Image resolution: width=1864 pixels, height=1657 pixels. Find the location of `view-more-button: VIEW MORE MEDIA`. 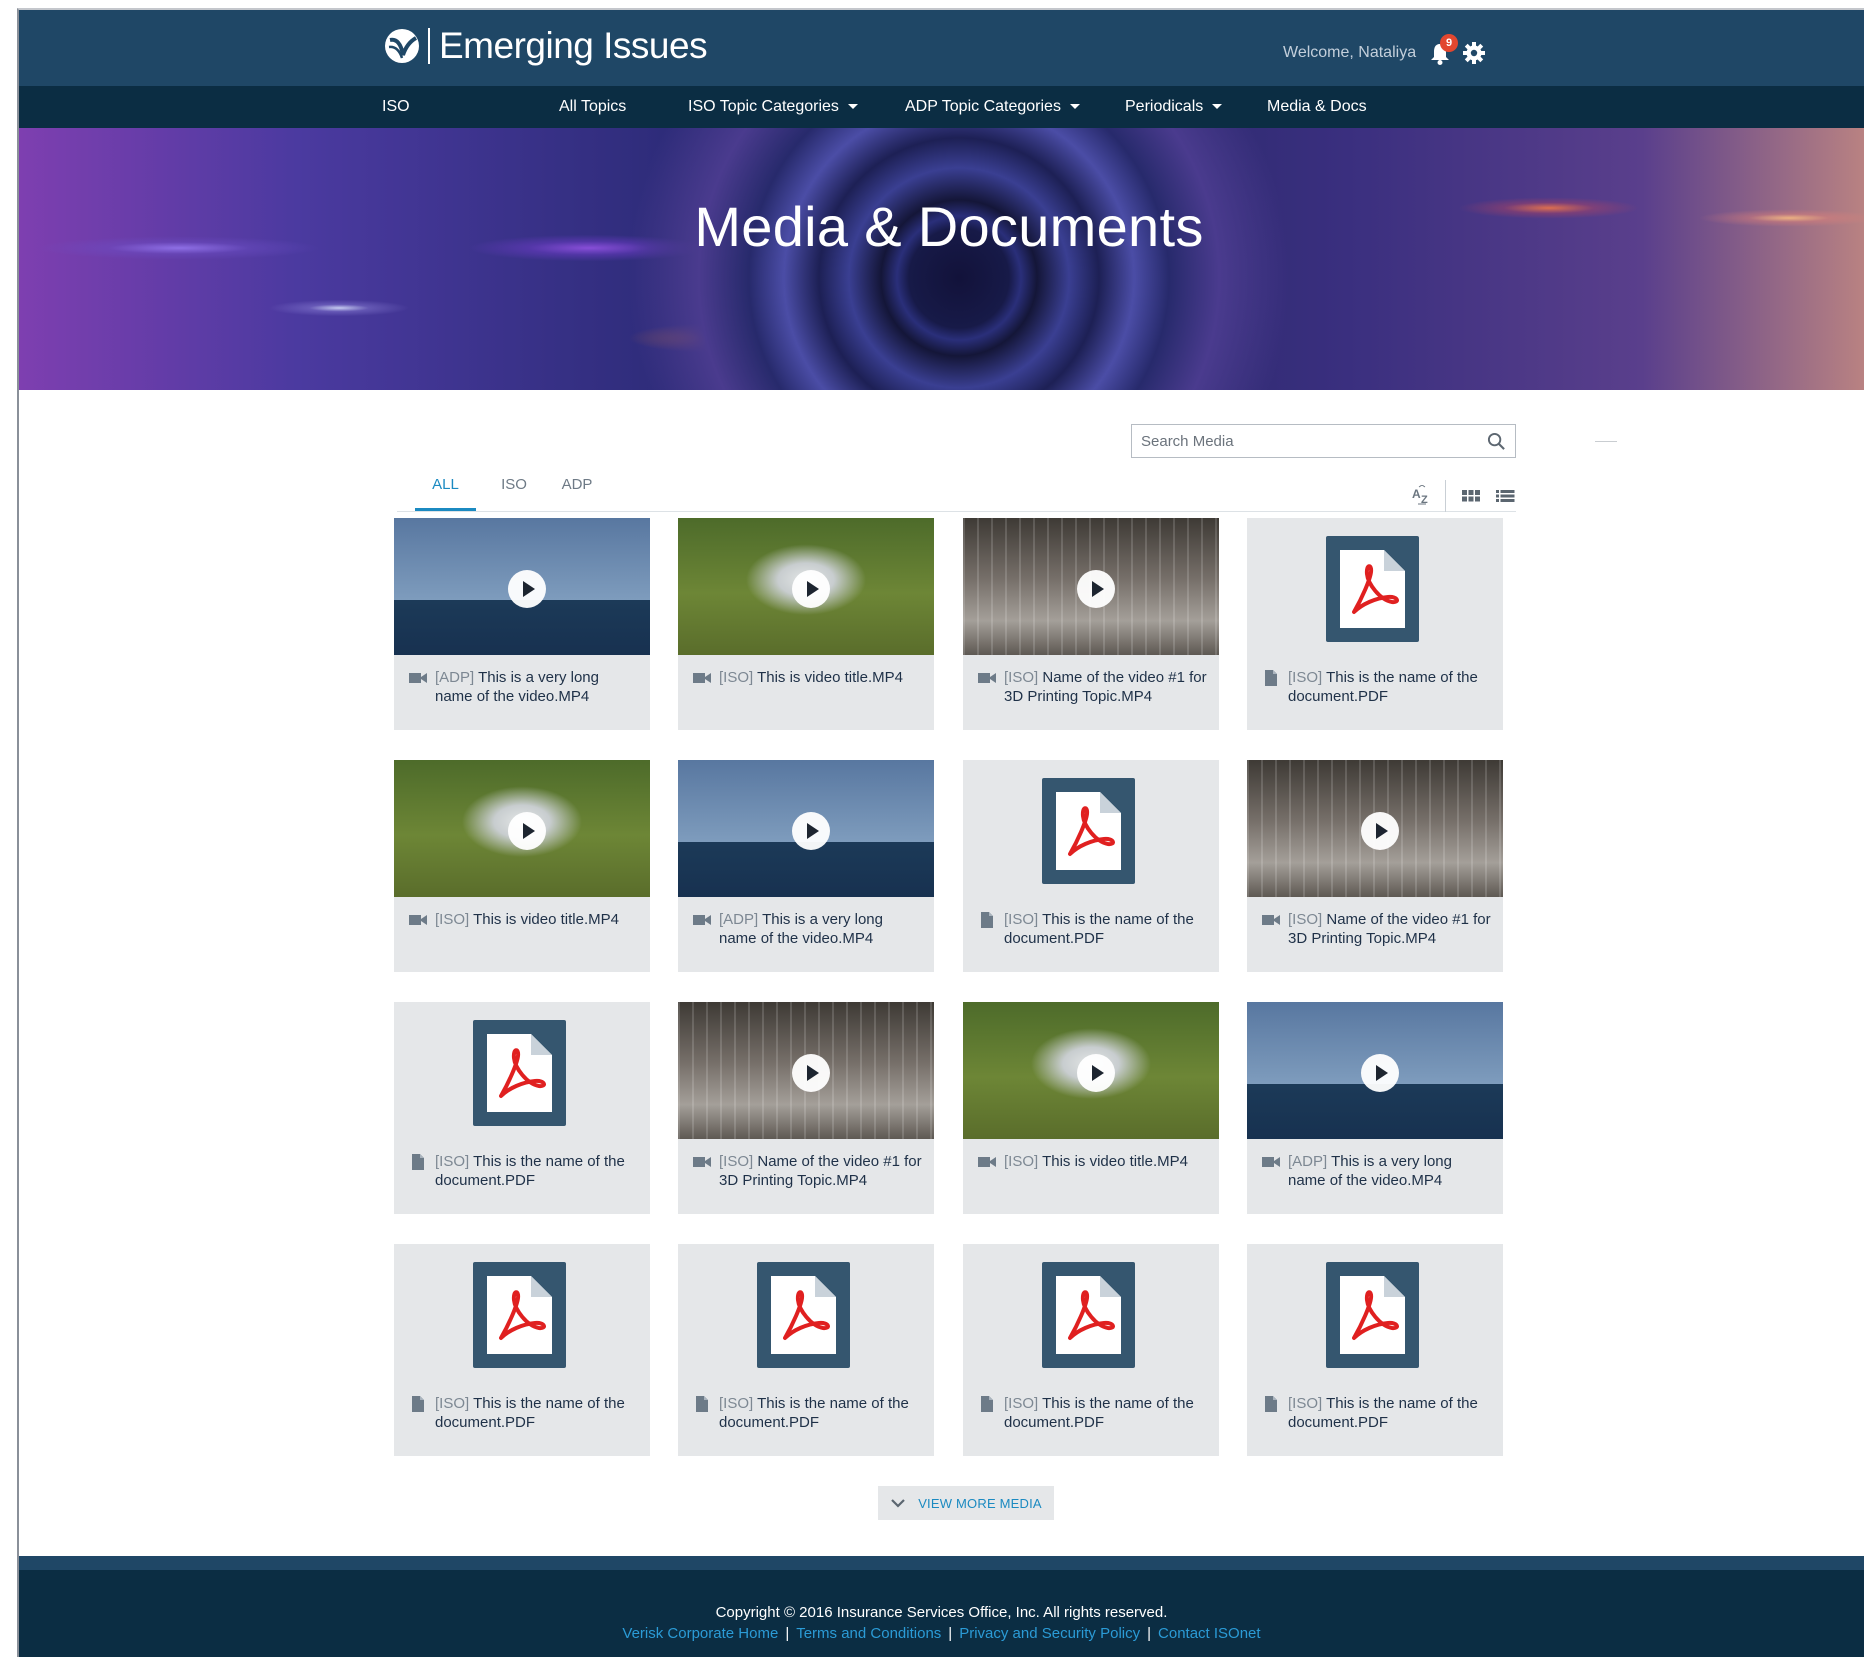

view-more-button: VIEW MORE MEDIA is located at coordinates (966, 1503).